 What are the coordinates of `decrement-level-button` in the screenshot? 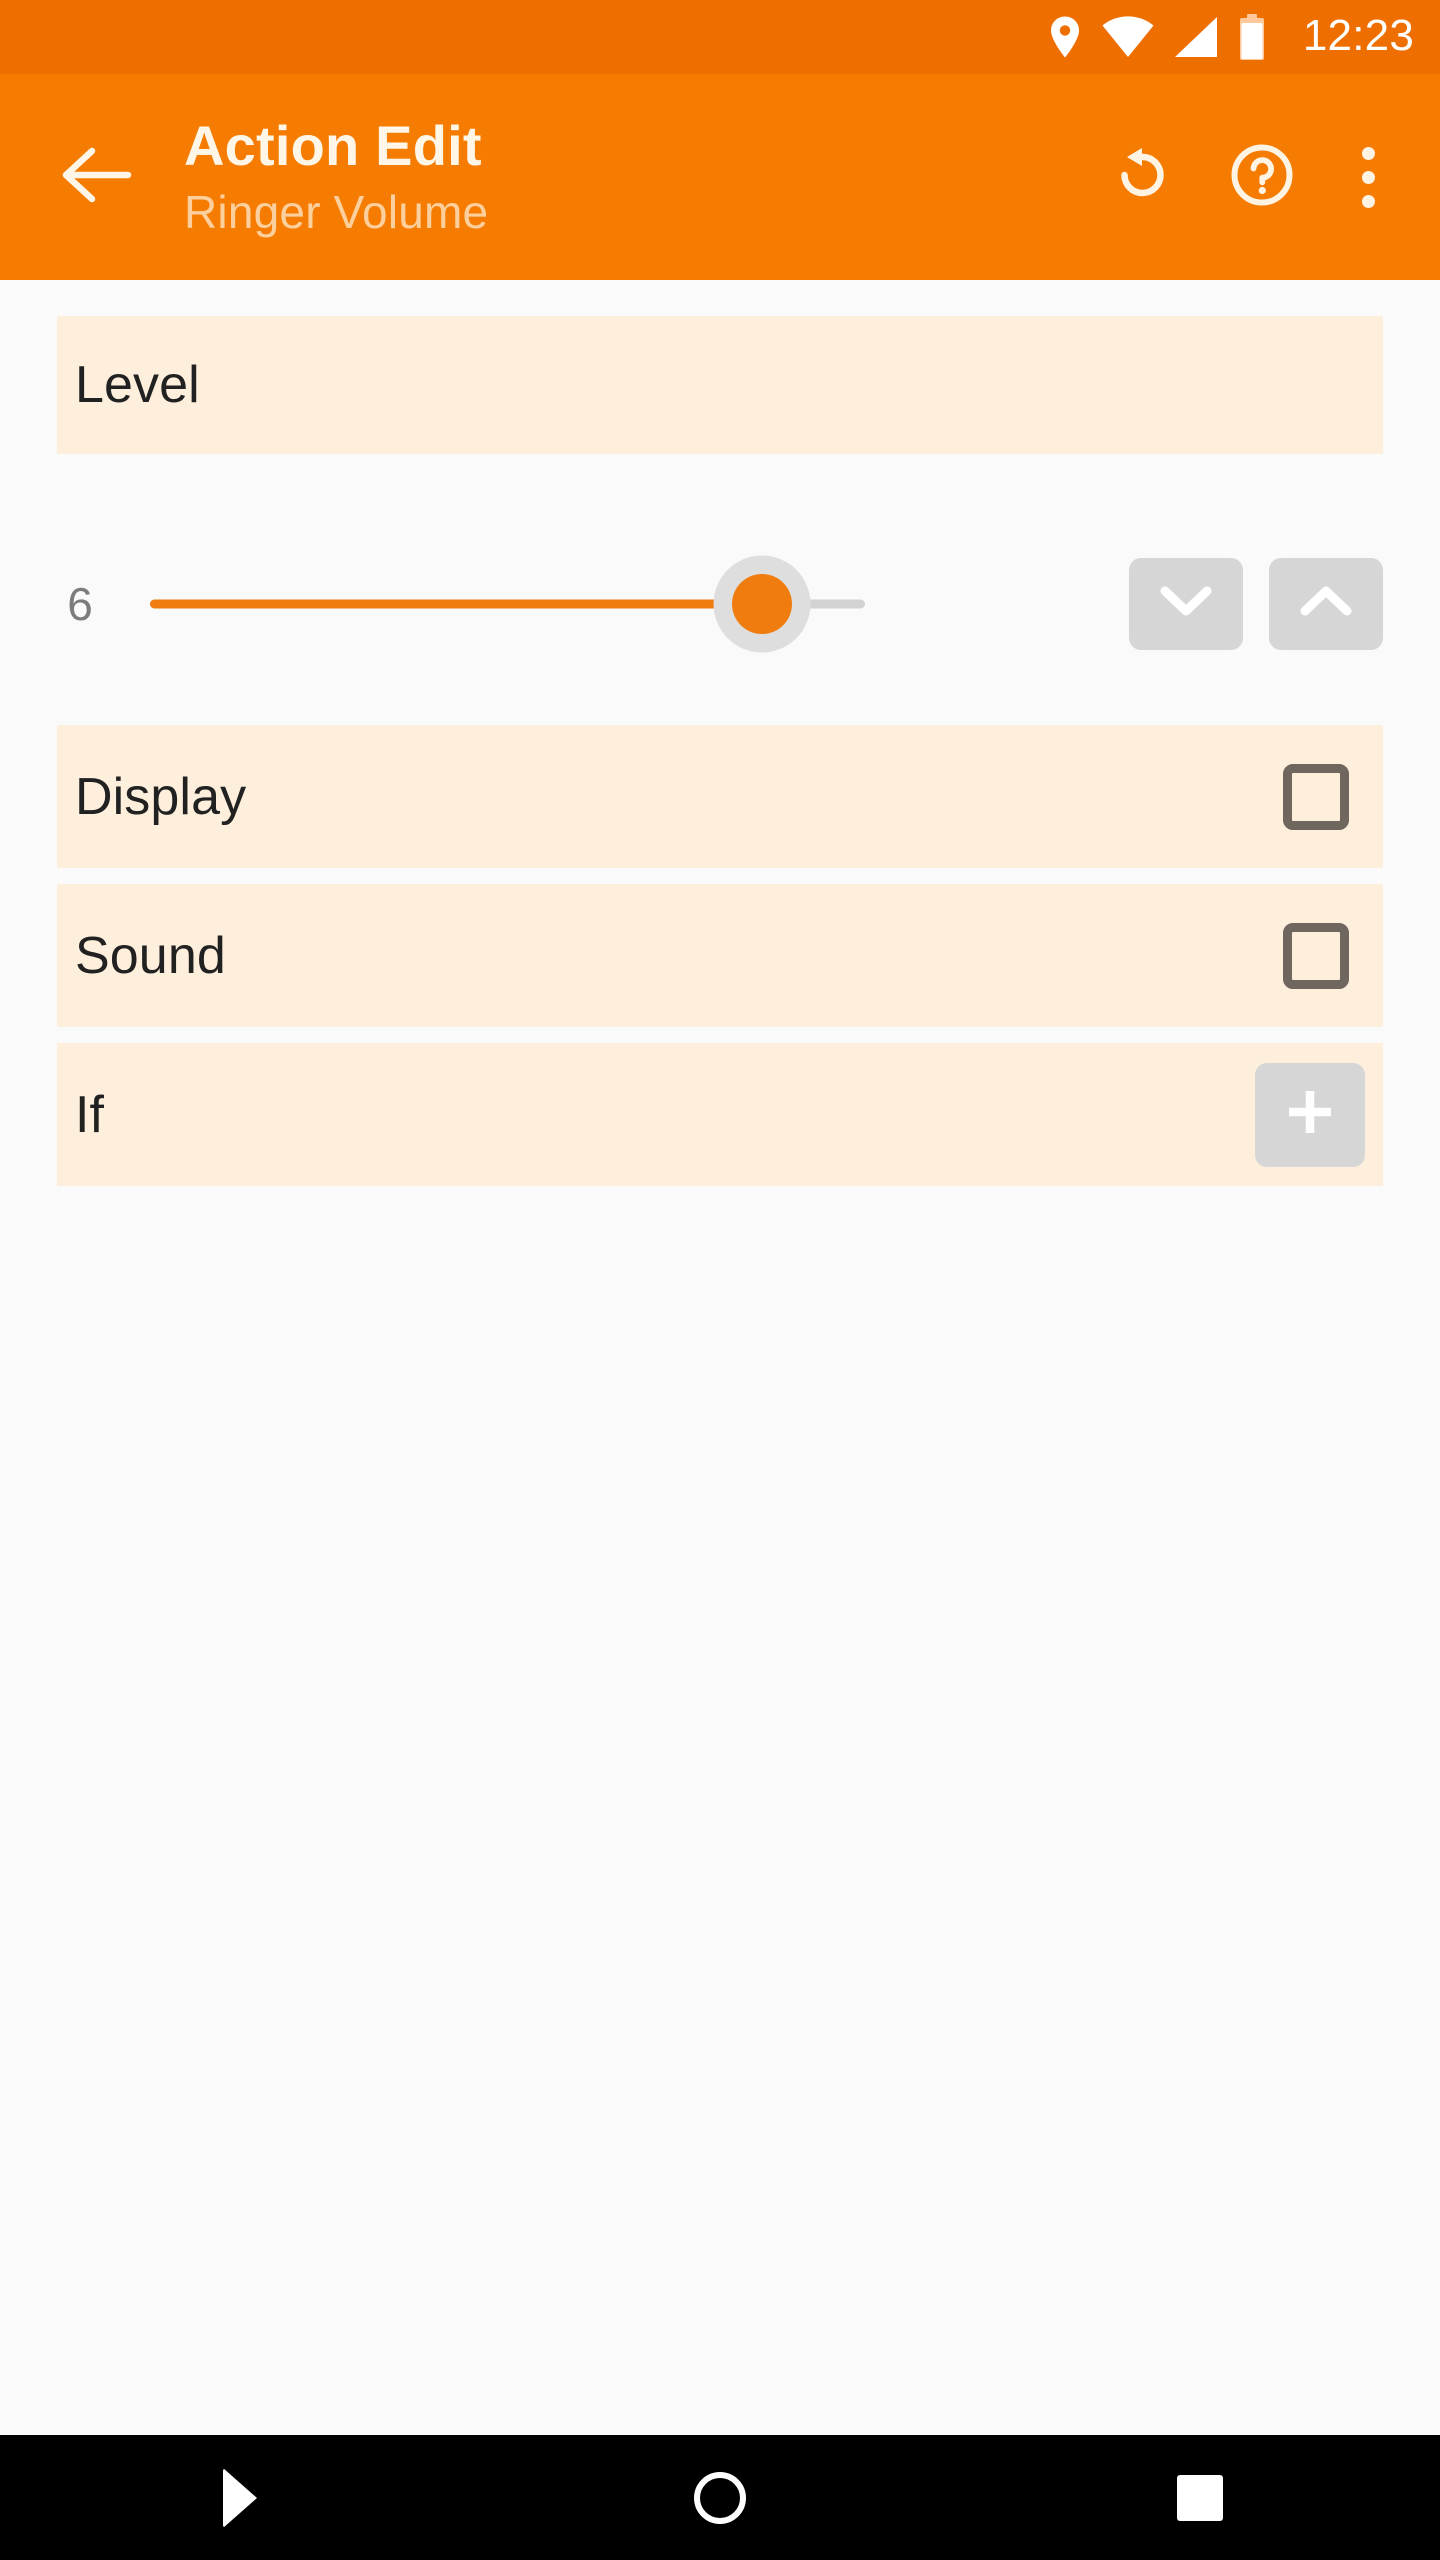 It's located at (1186, 603).